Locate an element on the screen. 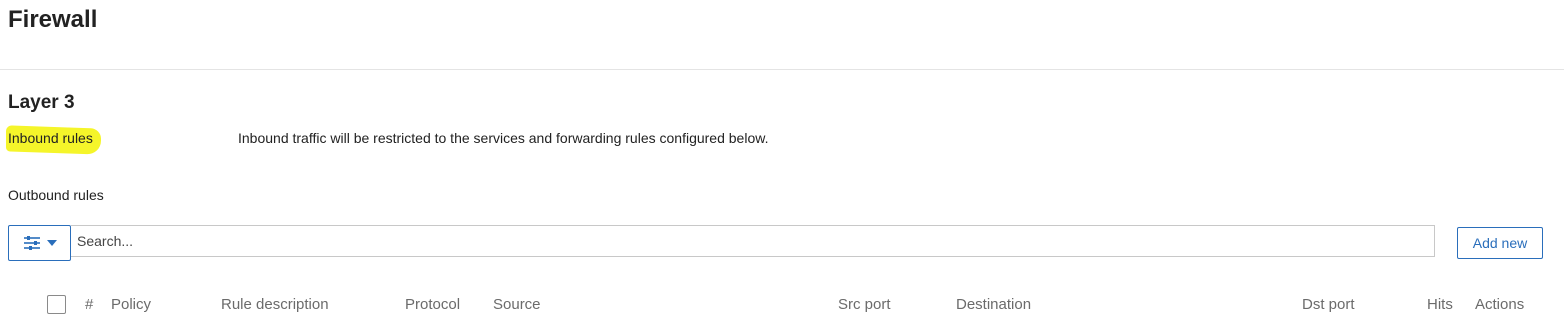  add-new-button: Add new is located at coordinates (1500, 243).